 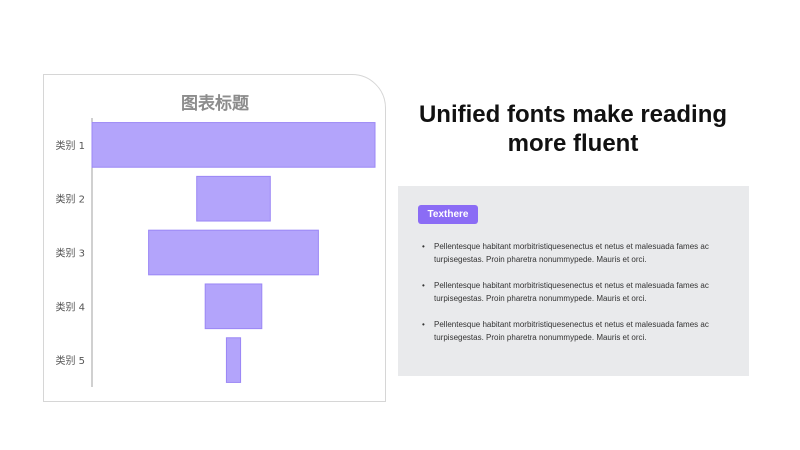 I want to click on chart-title: 图表标题, so click(x=215, y=103).